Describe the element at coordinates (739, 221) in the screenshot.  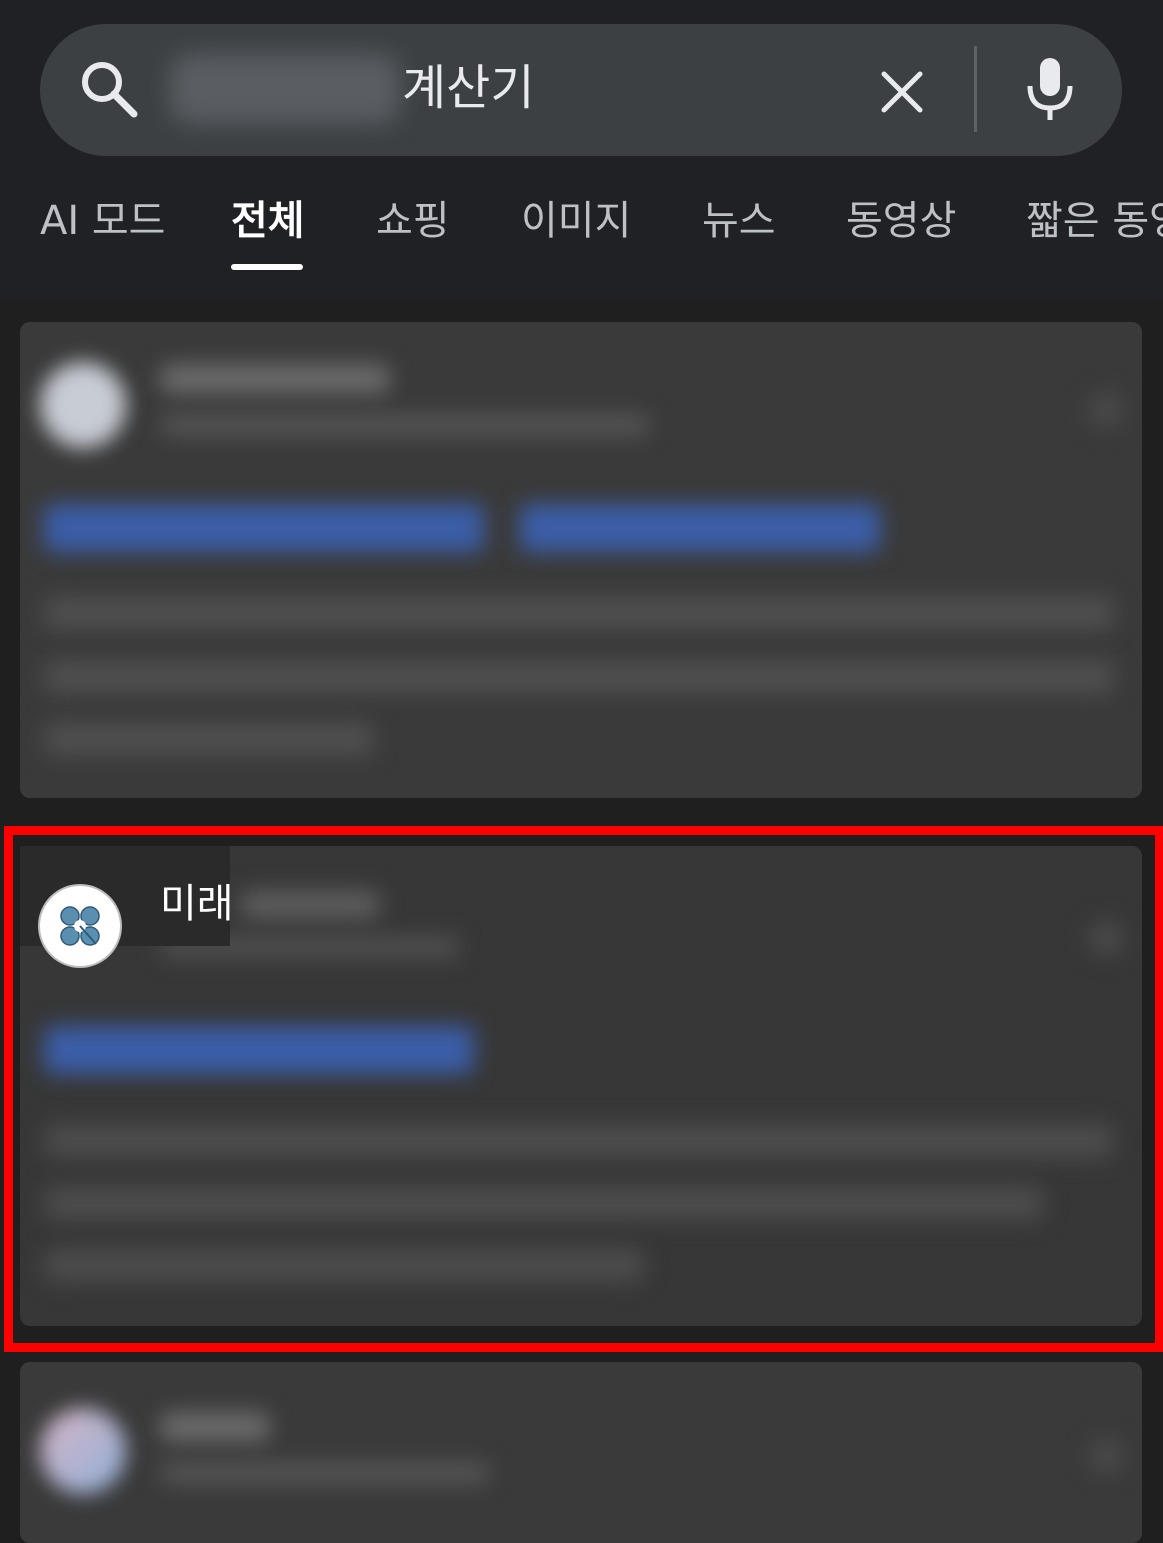
I see `tab-news: 뉴스` at that location.